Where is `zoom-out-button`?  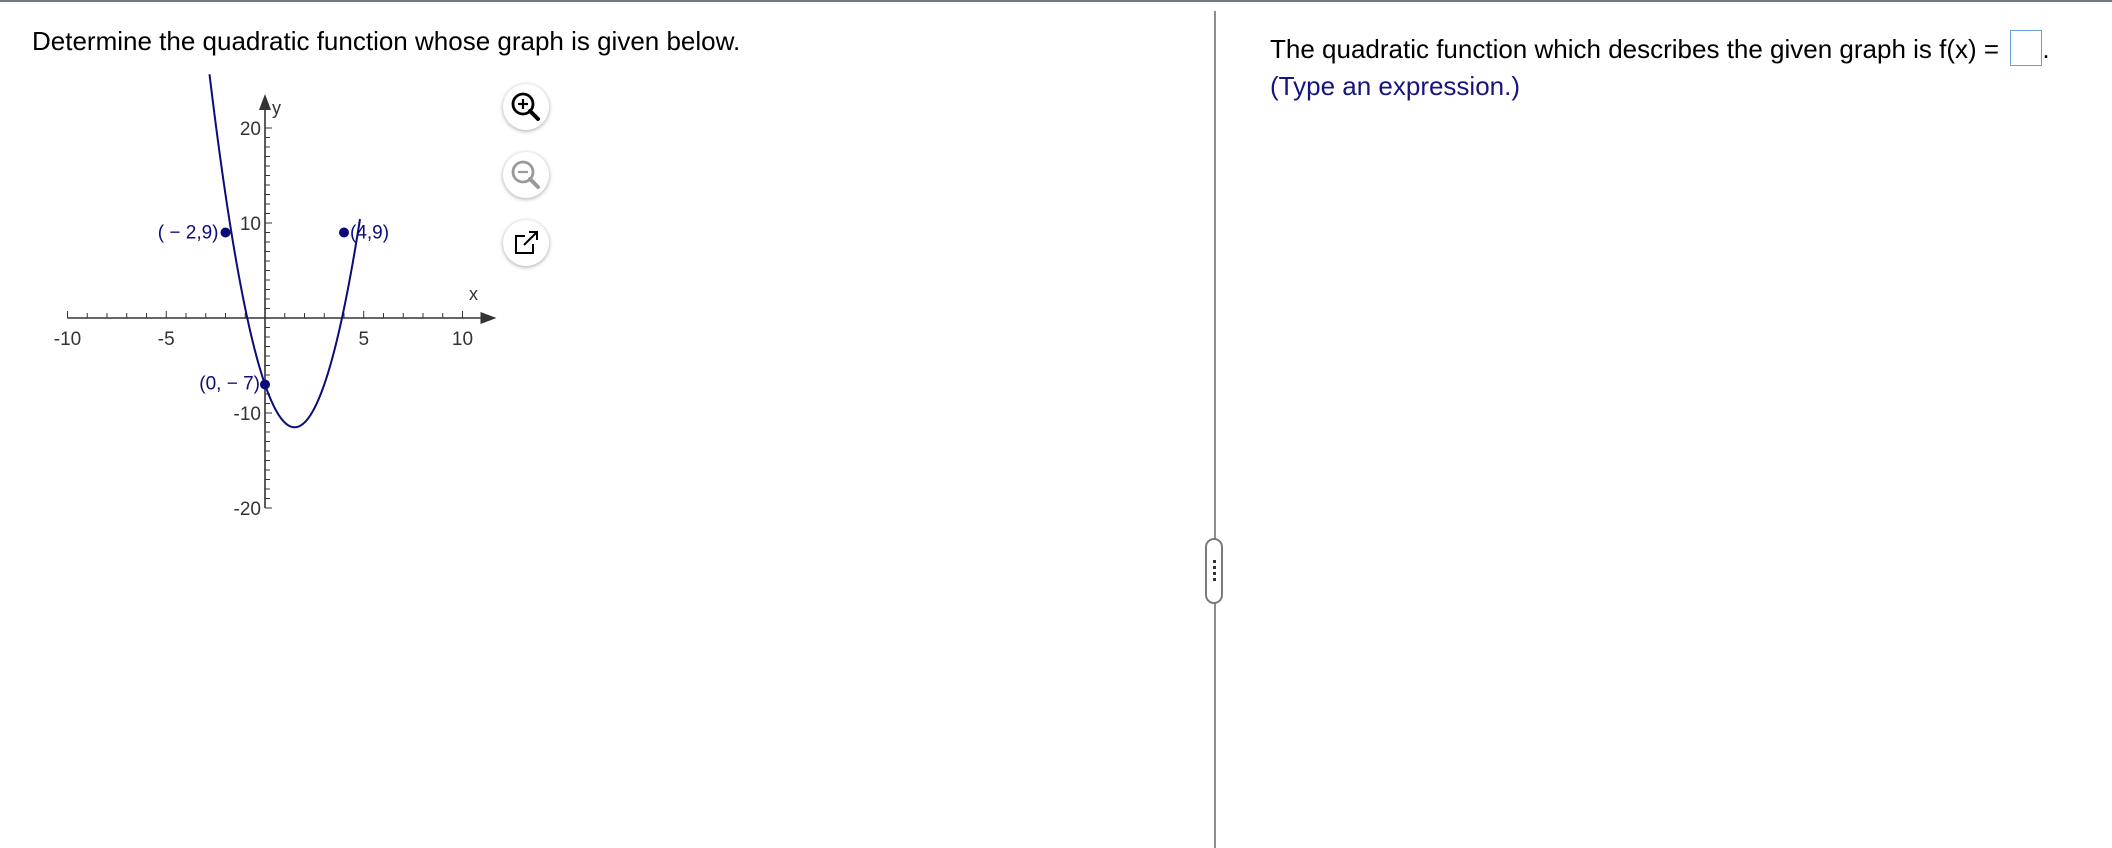
zoom-out-button is located at coordinates (526, 175).